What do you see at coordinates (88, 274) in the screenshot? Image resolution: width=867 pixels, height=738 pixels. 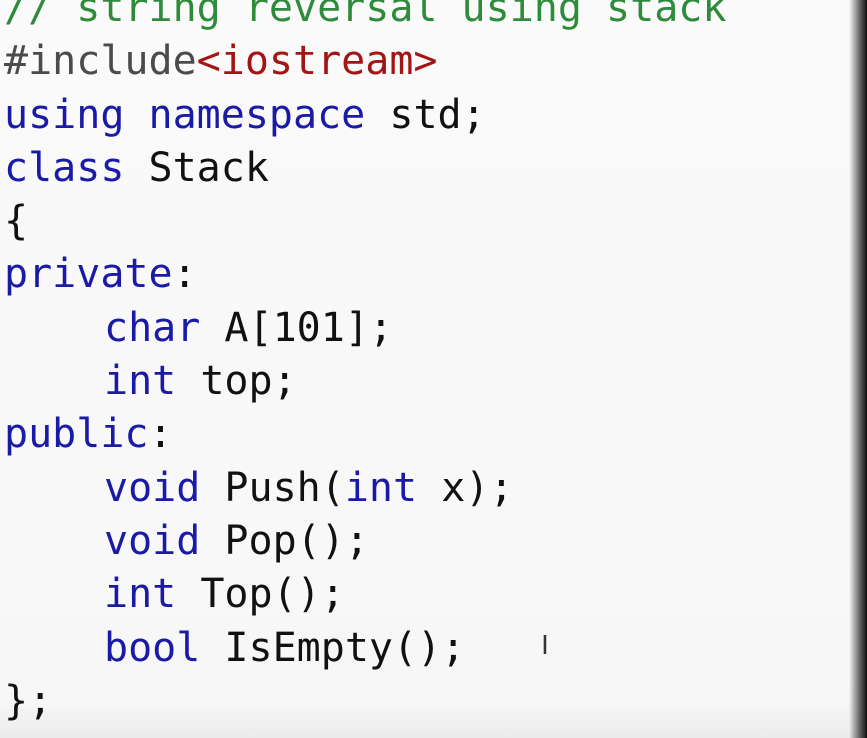 I see `private-keyword: private` at bounding box center [88, 274].